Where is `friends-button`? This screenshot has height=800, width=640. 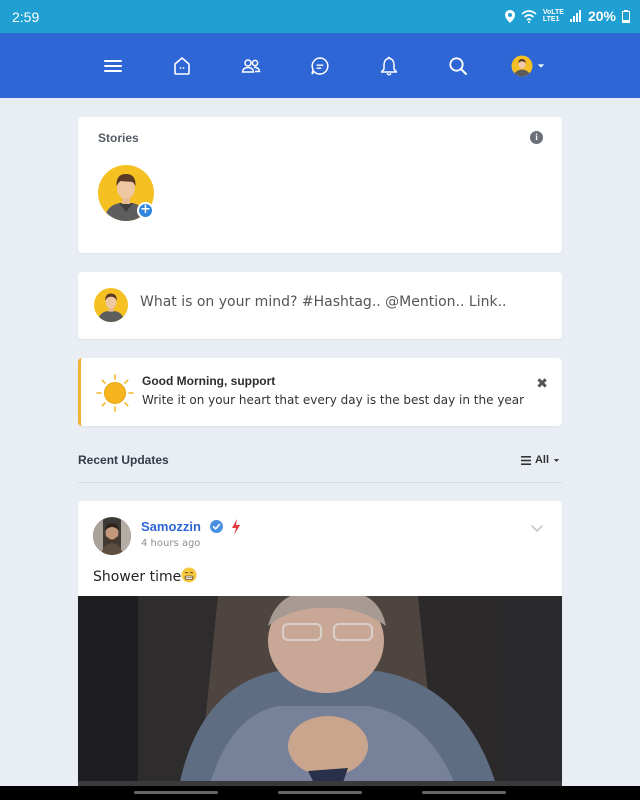
friends-button is located at coordinates (251, 66).